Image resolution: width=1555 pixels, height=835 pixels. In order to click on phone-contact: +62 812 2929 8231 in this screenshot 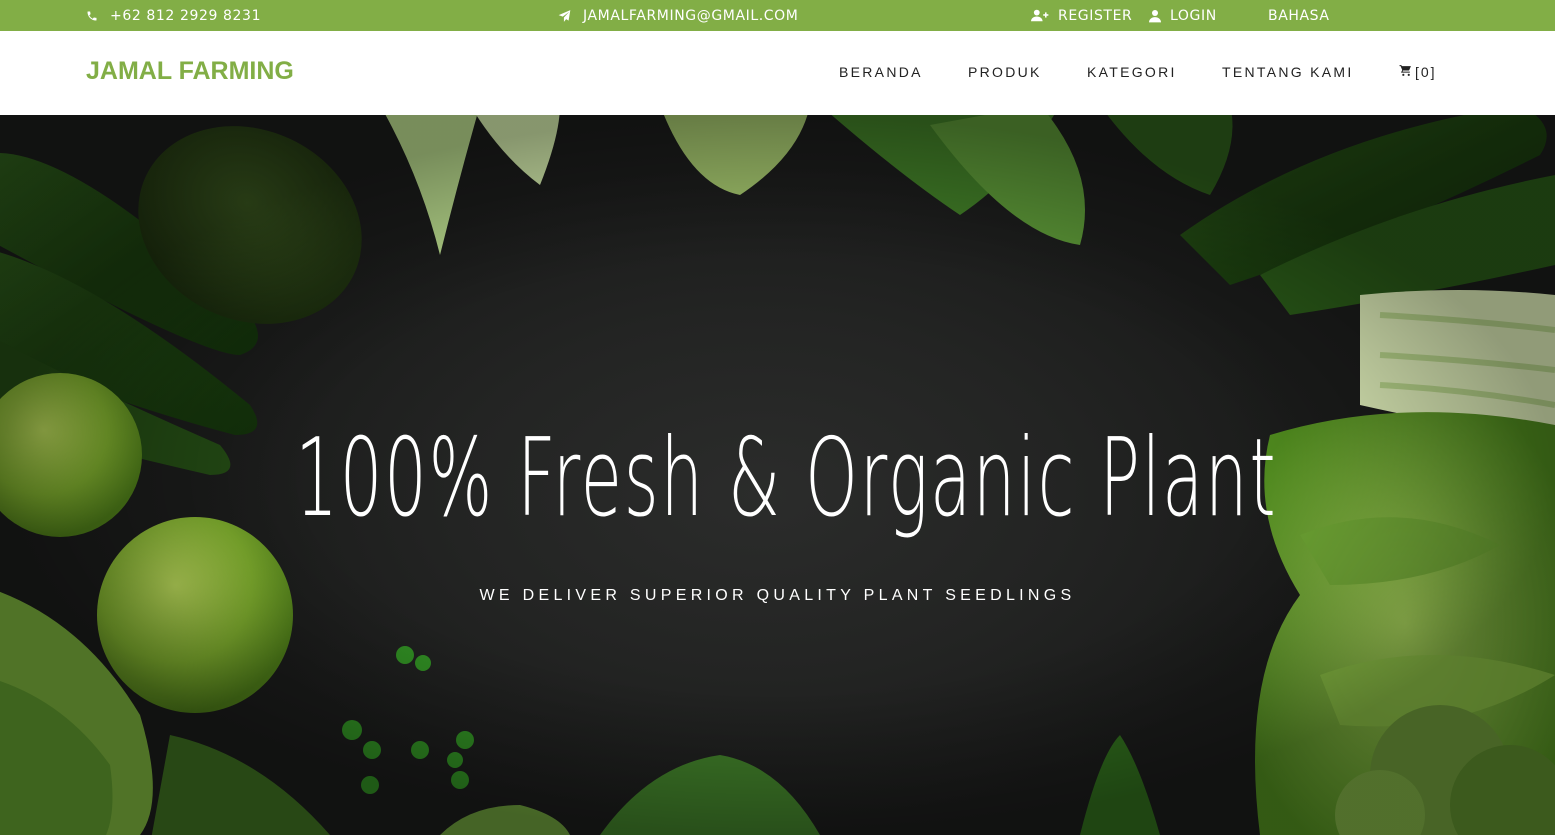, I will do `click(173, 15)`.